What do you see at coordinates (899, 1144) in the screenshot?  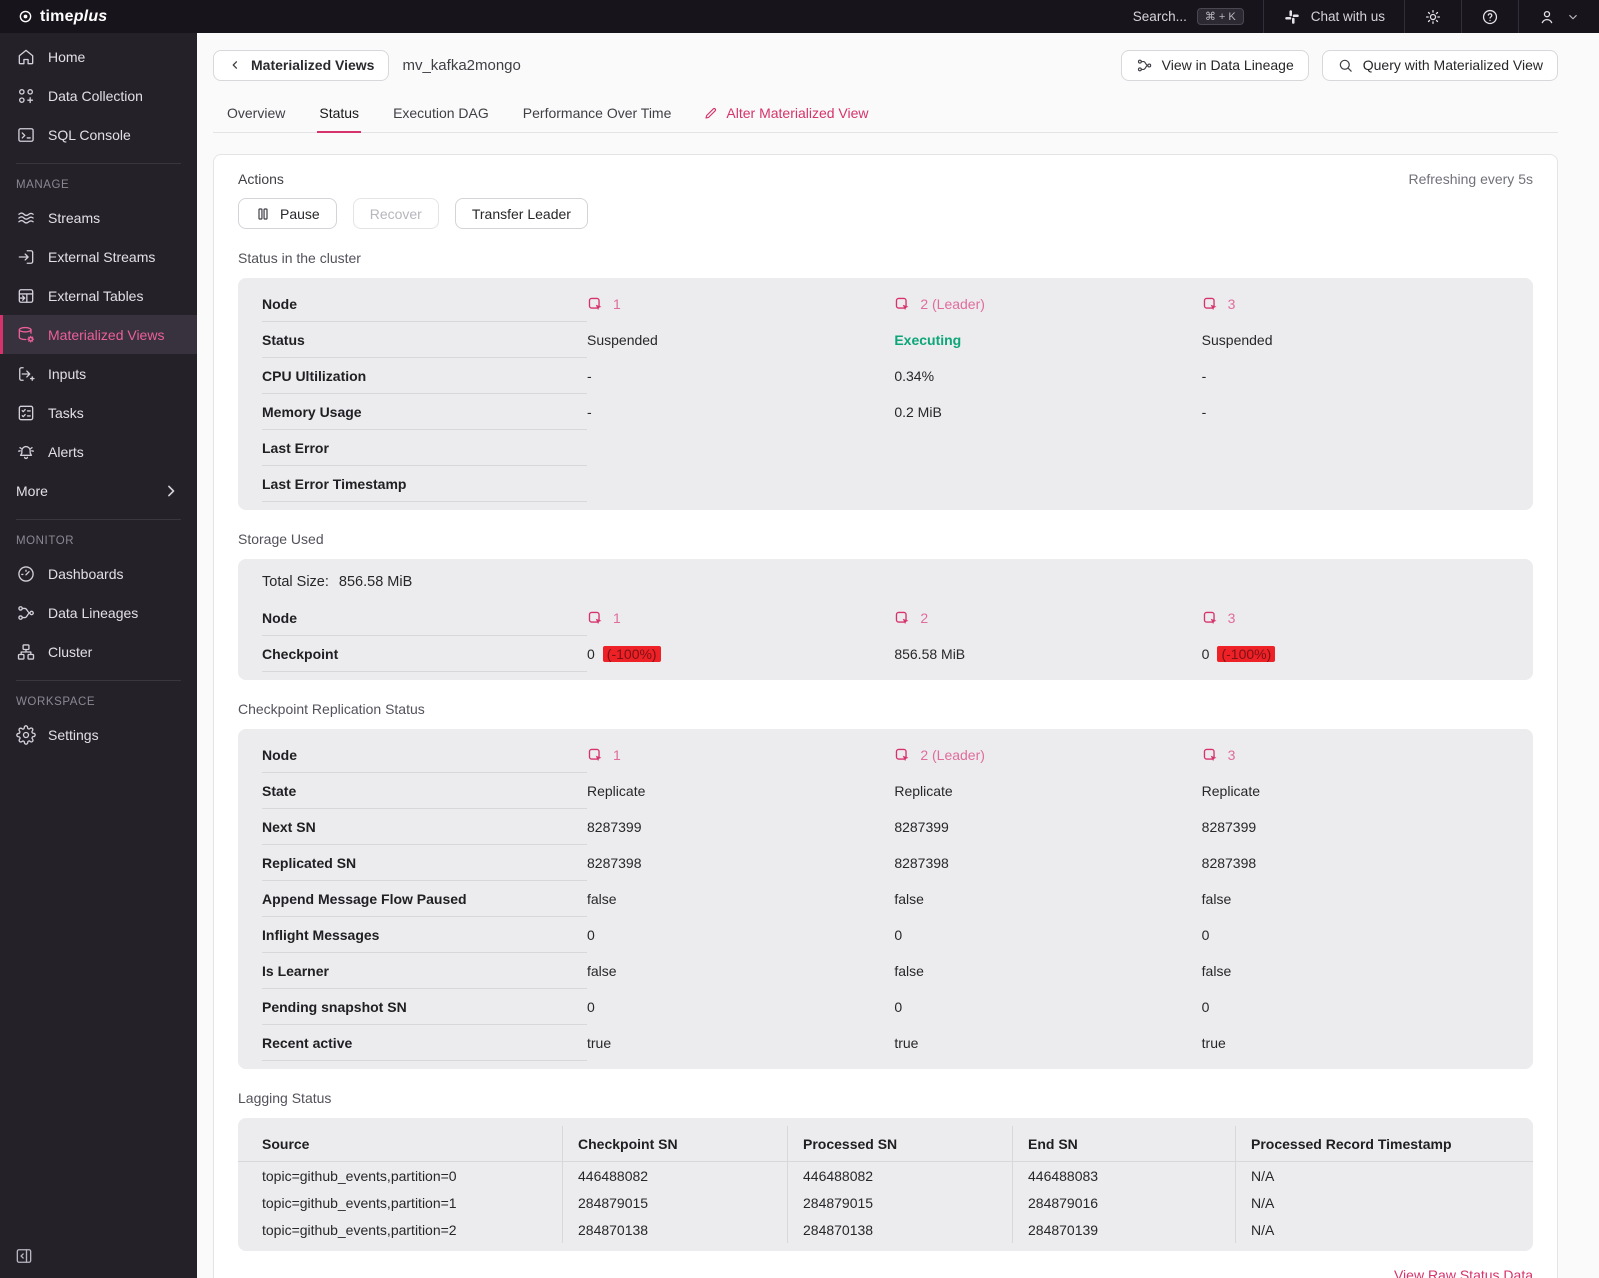 I see `column-header-processed-sn: Processed SN` at bounding box center [899, 1144].